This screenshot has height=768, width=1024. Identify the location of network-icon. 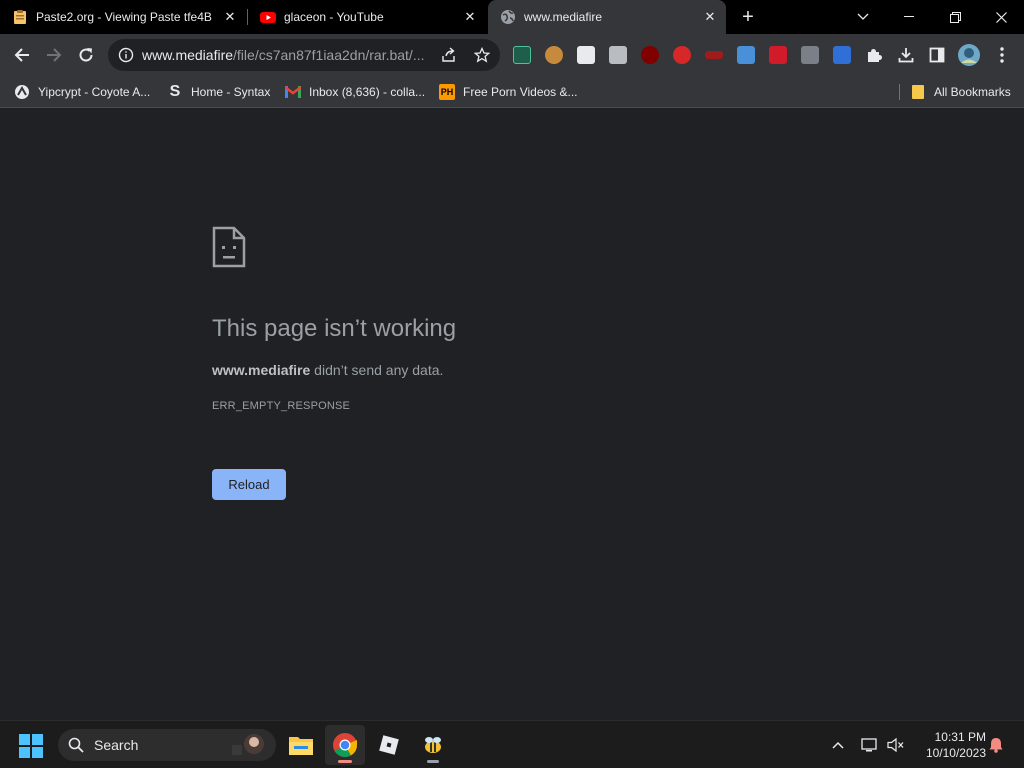
(869, 745).